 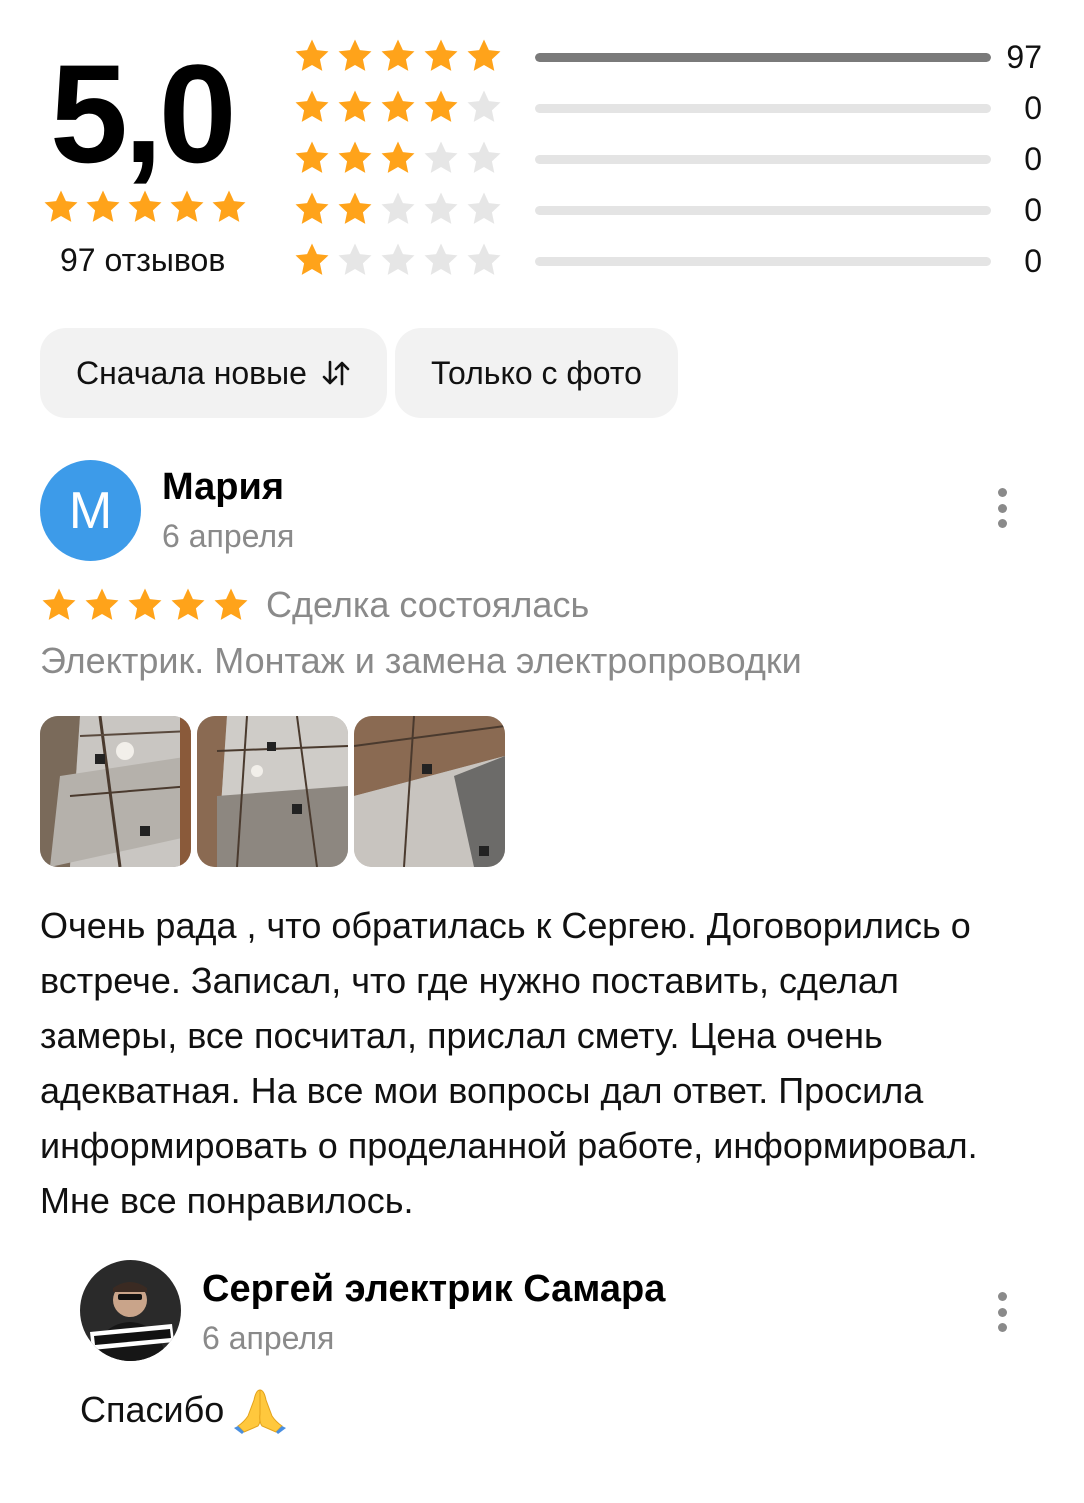 I want to click on sort-newest-button: Сначала новые, so click(x=213, y=373).